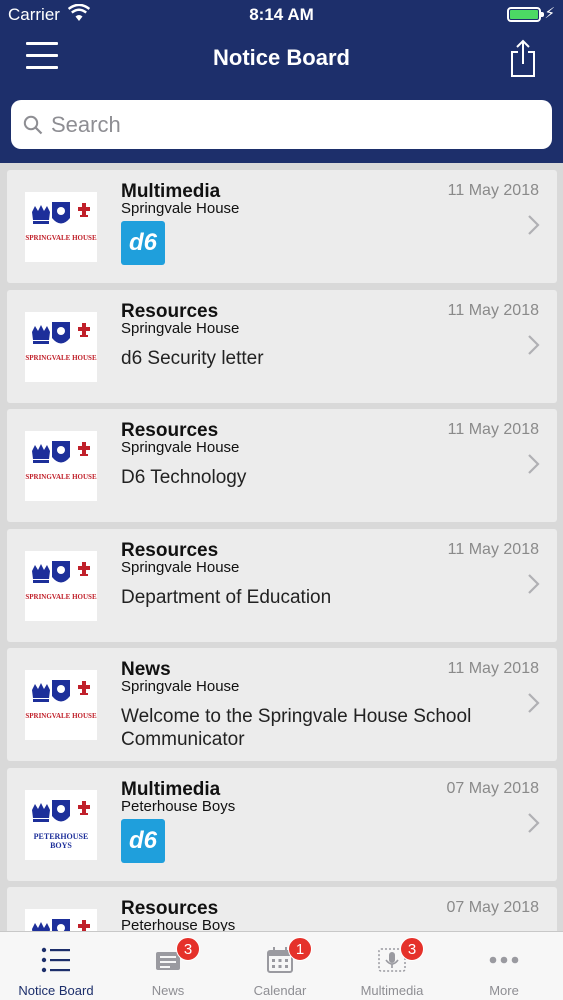  What do you see at coordinates (504, 960) in the screenshot?
I see `more-dots-icon` at bounding box center [504, 960].